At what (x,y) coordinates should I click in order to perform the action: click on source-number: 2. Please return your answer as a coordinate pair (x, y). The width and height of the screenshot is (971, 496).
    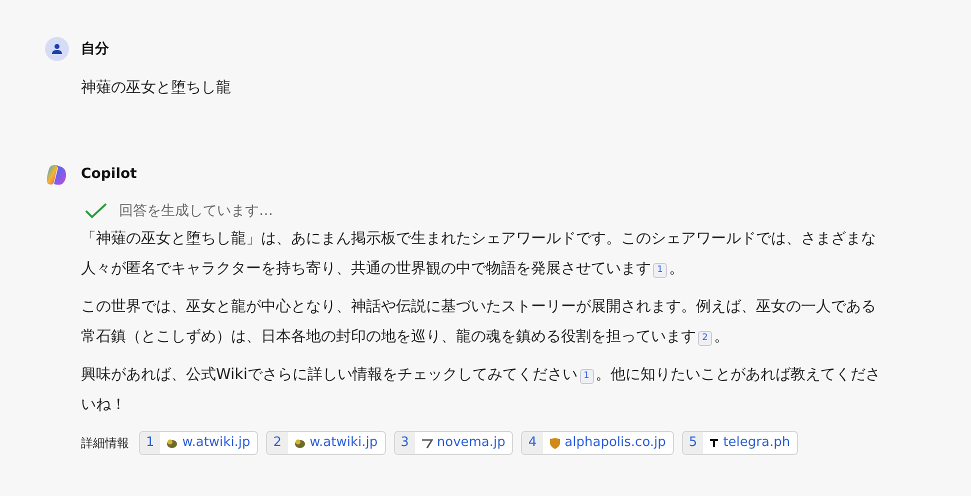
    Looking at the image, I should click on (277, 443).